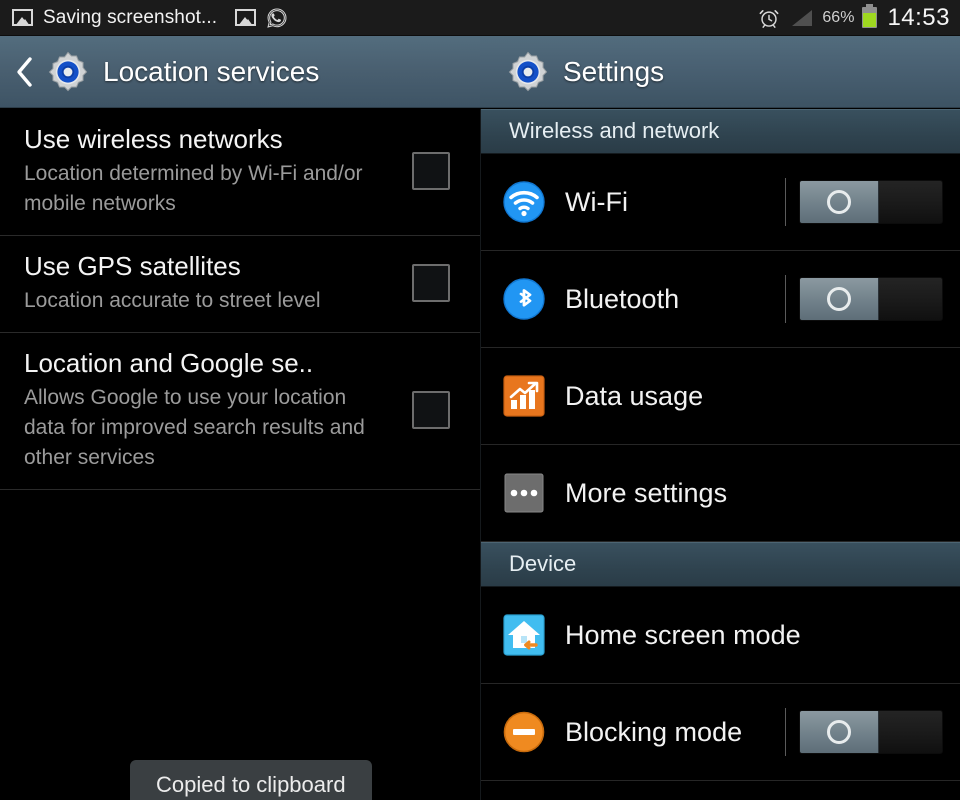 This screenshot has height=800, width=960. Describe the element at coordinates (720, 202) in the screenshot. I see `settings-row-wifi: Wi-Fi` at that location.